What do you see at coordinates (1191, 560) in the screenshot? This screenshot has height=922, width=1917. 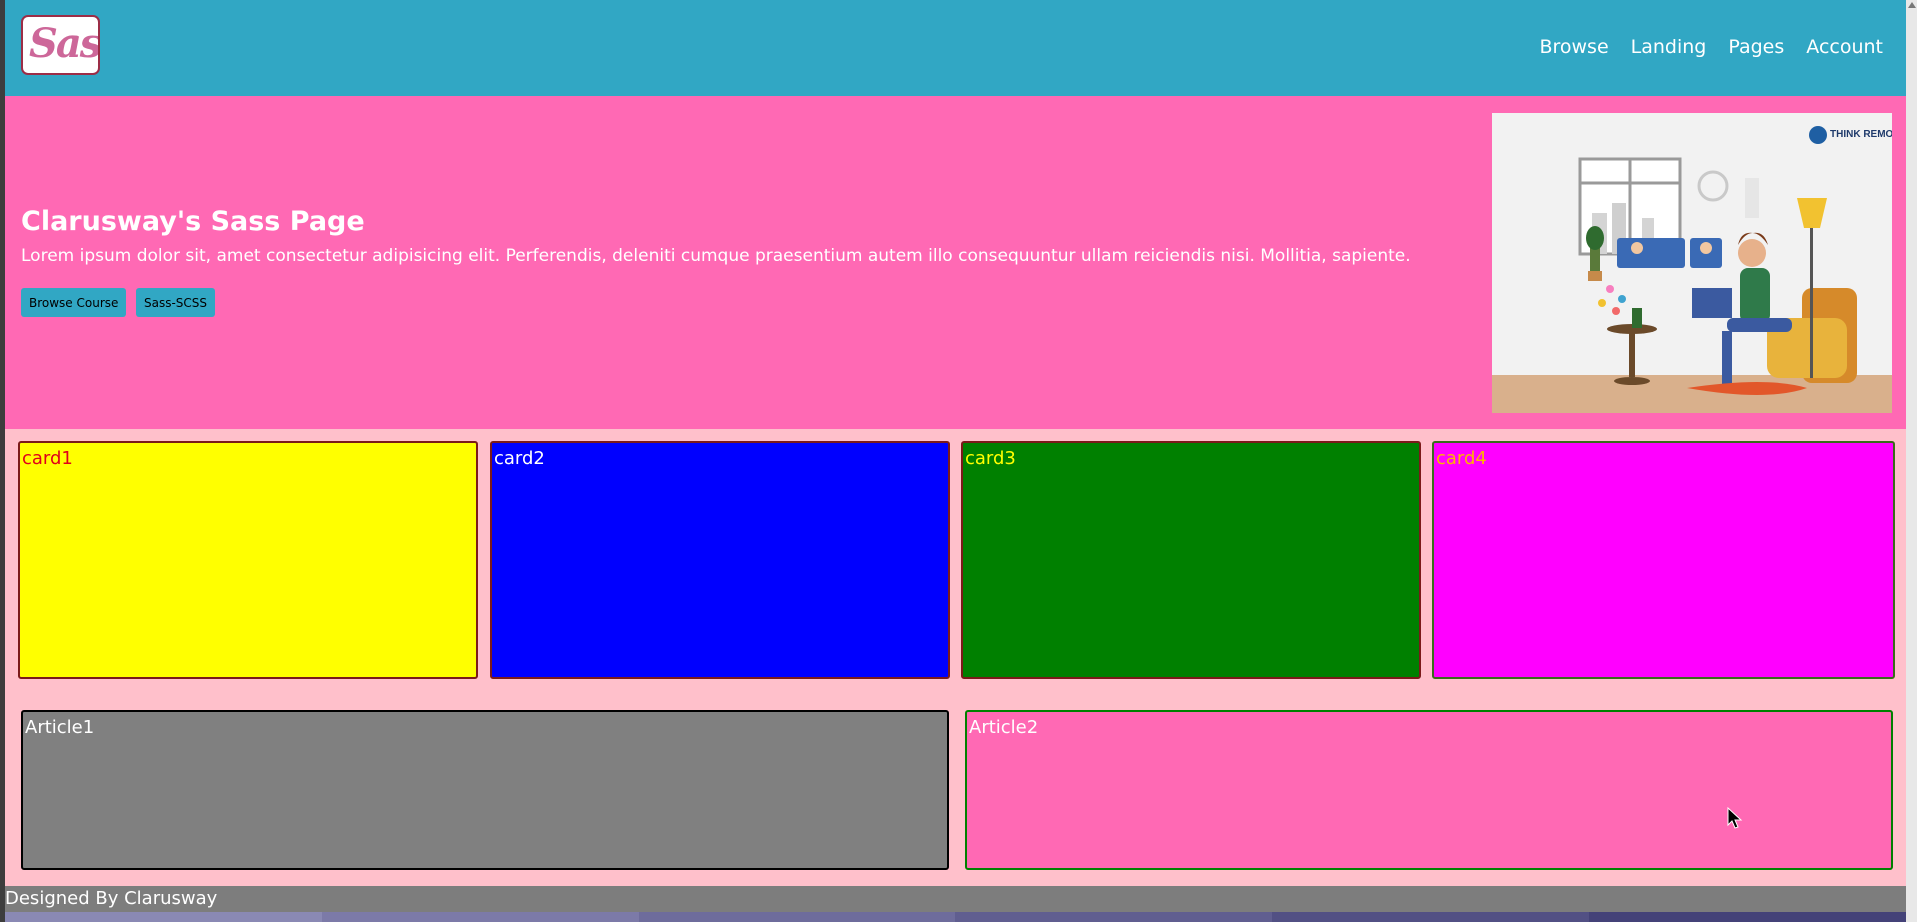 I see `card-3: card3` at bounding box center [1191, 560].